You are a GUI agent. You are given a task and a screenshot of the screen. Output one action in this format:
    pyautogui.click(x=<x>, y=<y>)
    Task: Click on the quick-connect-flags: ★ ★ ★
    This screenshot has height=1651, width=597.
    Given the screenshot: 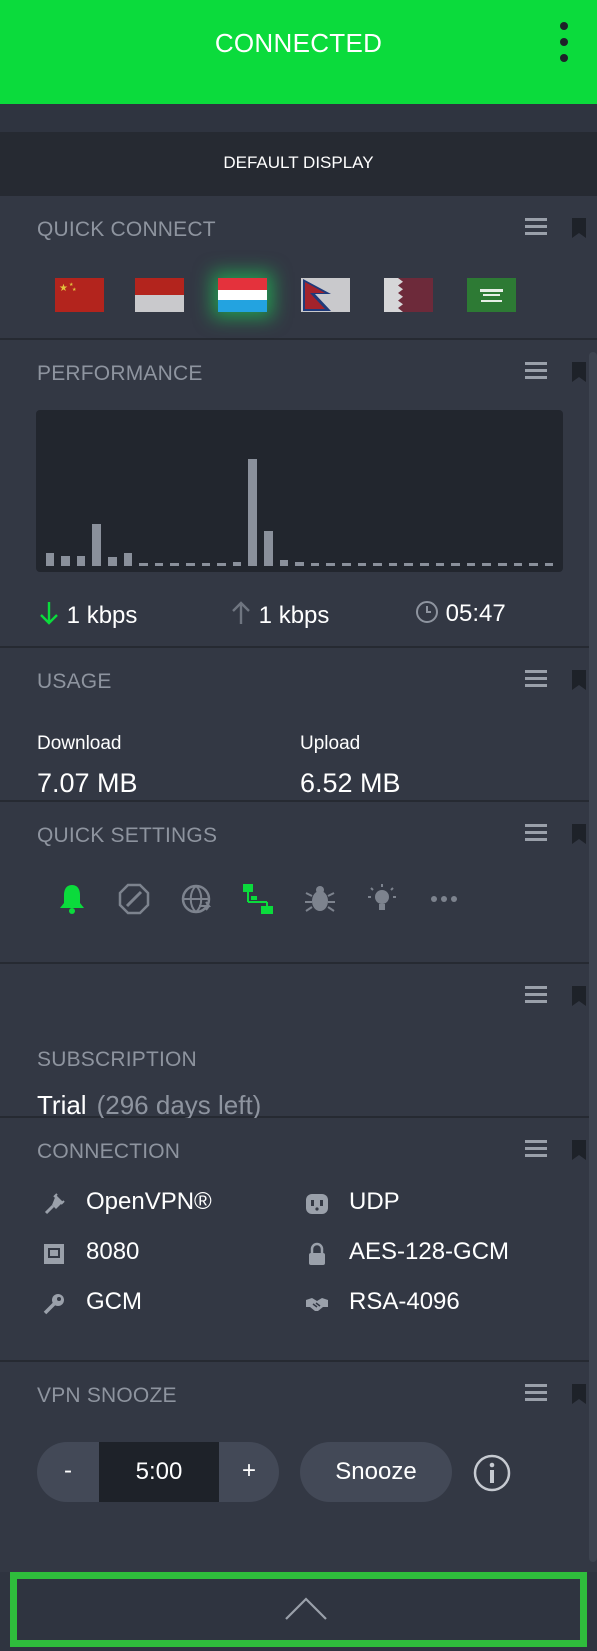 What is the action you would take?
    pyautogui.click(x=305, y=295)
    